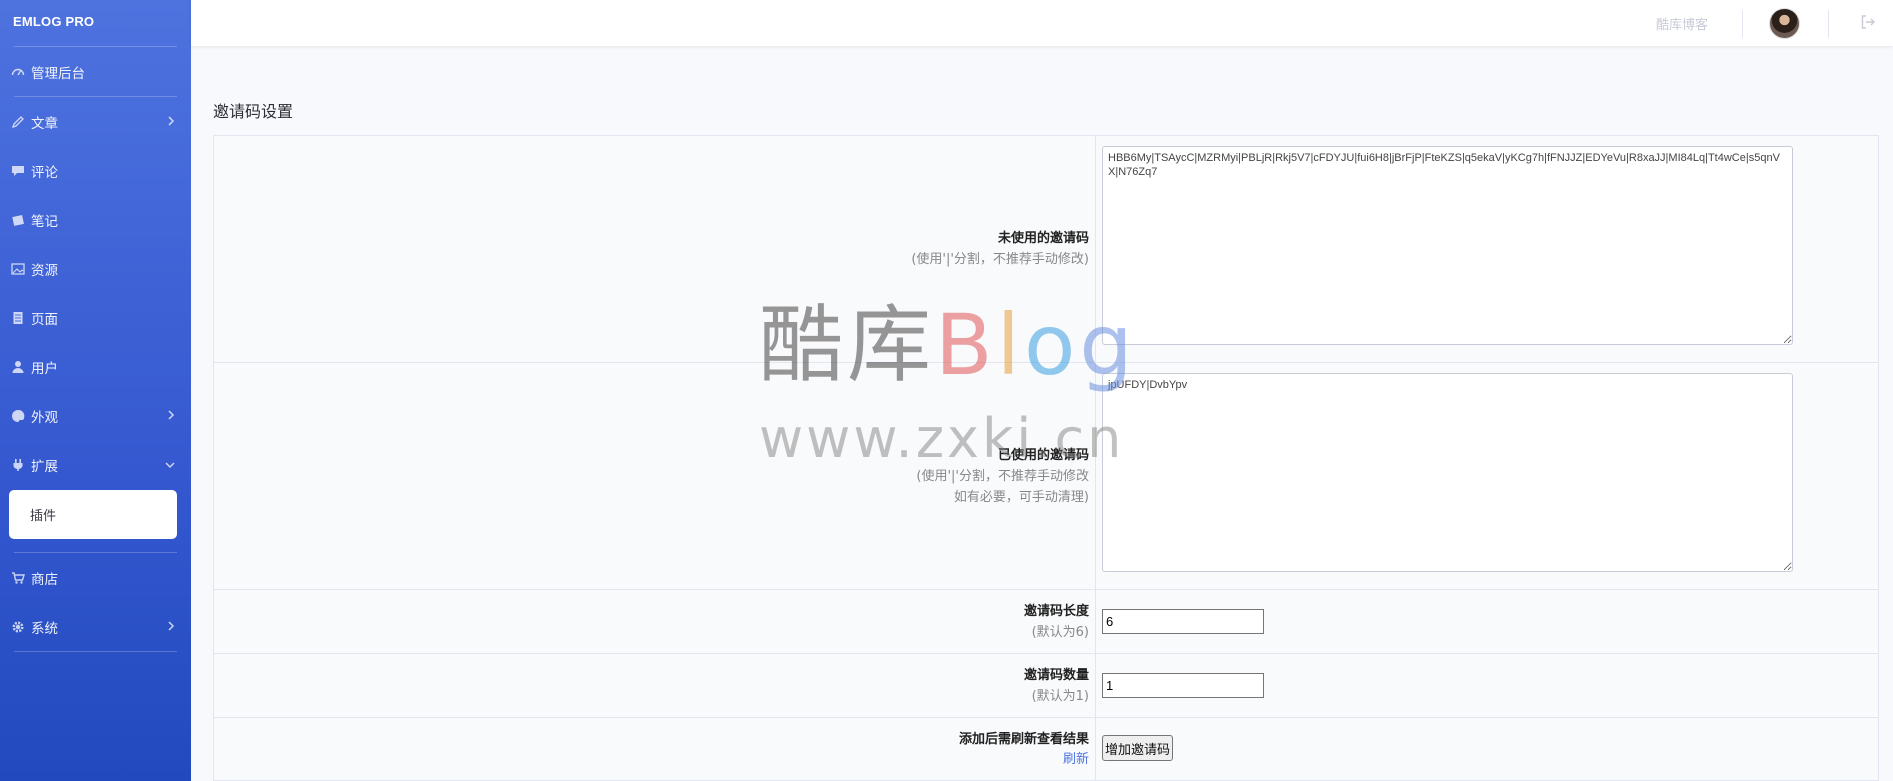 The height and width of the screenshot is (781, 1893). I want to click on sidebar-item-extensions: 扩展, so click(95, 464).